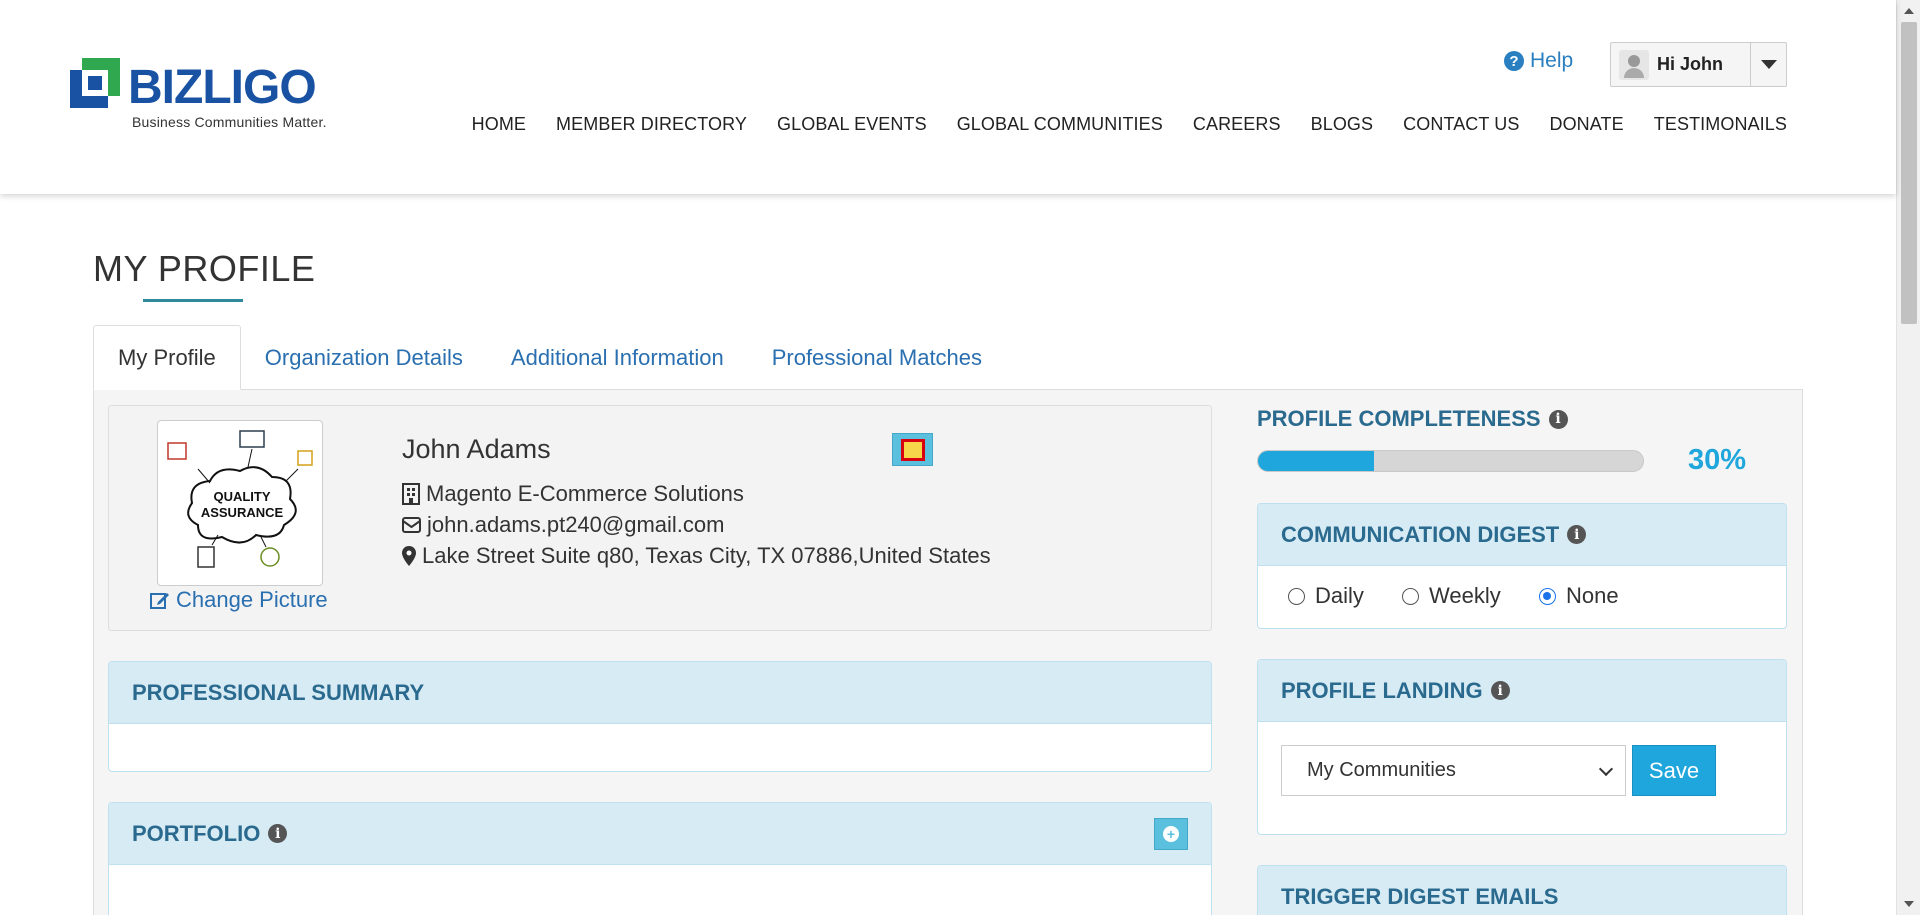  I want to click on portfolio-heading: PORTFOLIO i, so click(660, 834).